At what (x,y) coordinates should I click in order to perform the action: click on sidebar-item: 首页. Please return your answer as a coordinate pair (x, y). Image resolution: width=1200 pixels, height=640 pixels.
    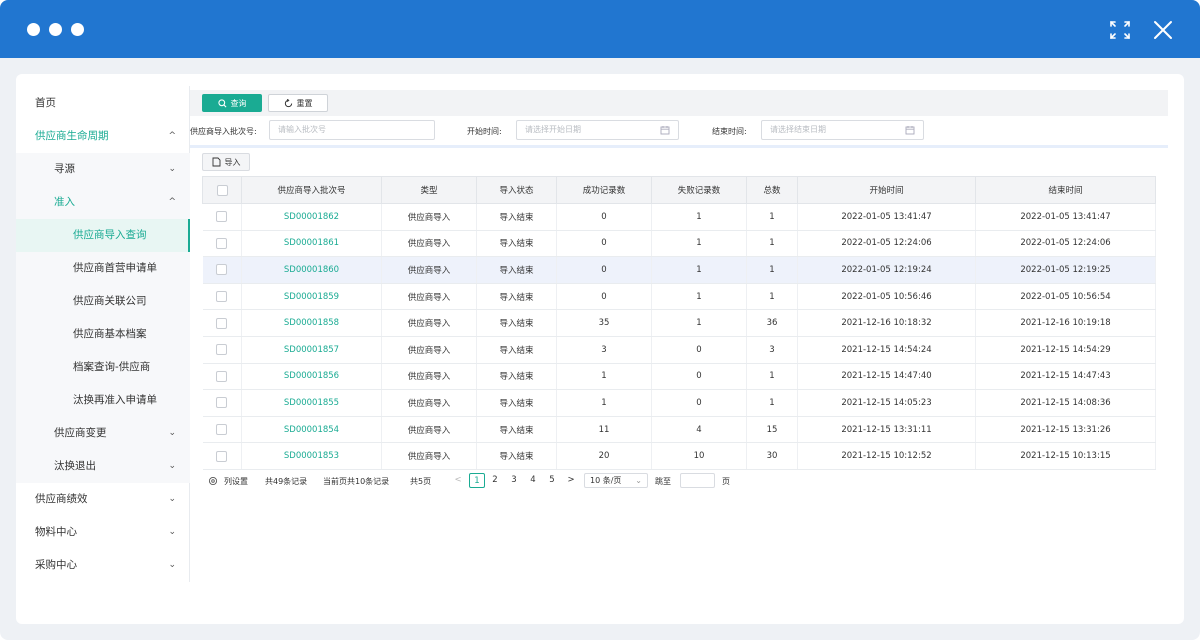
    Looking at the image, I should click on (103, 103).